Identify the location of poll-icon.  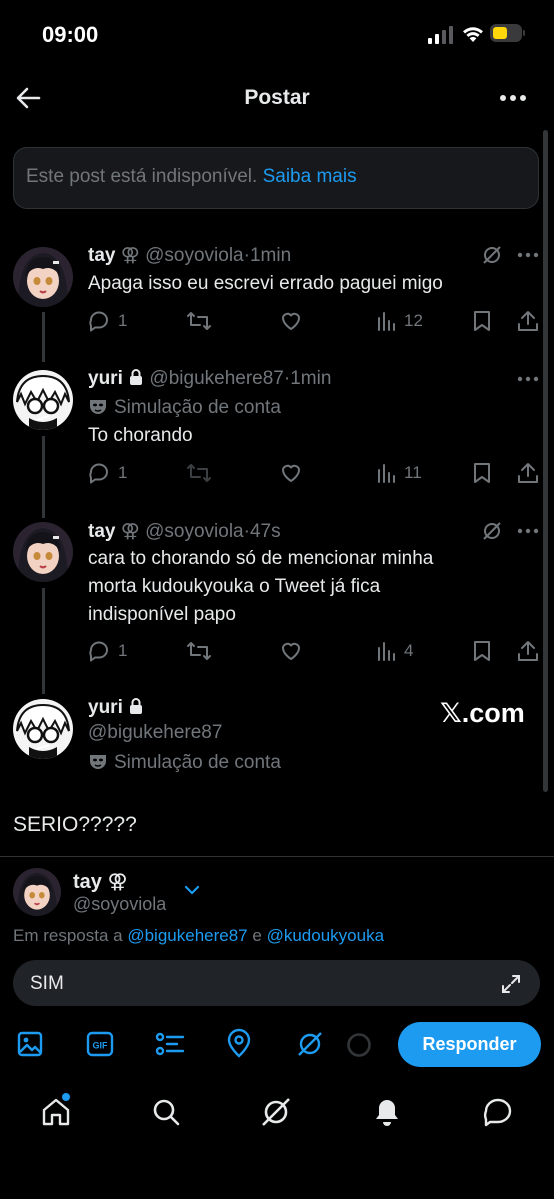
(170, 1044).